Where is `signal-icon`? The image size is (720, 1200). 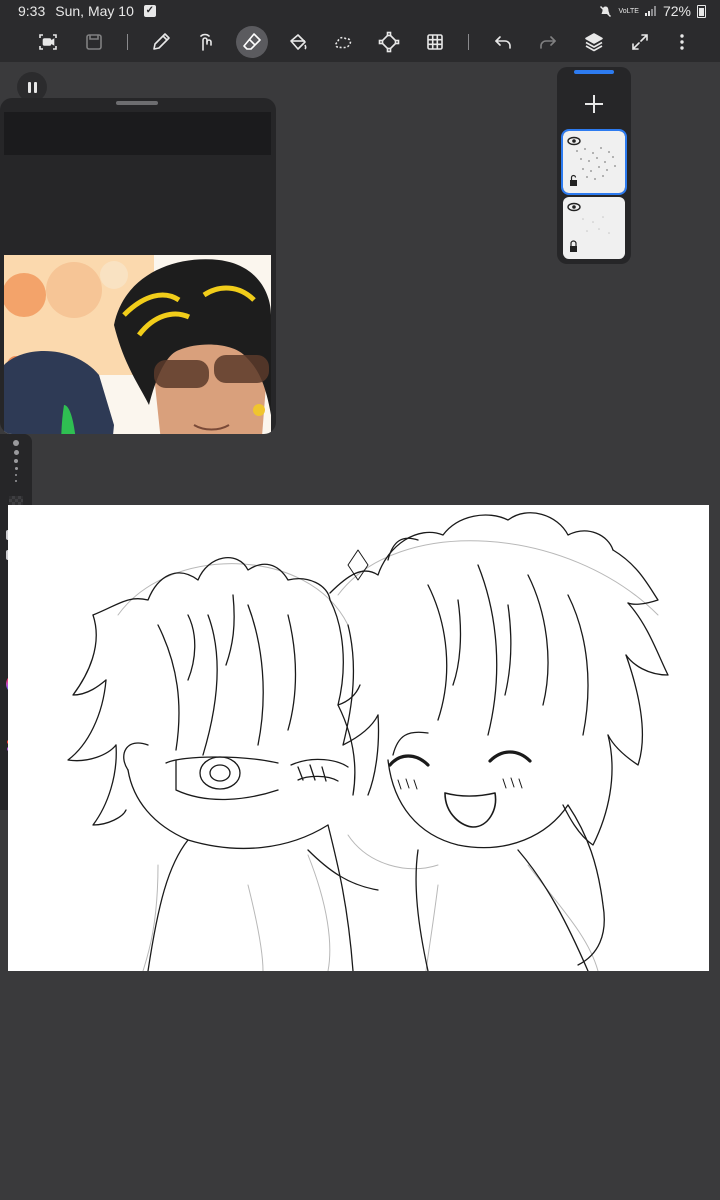
signal-icon is located at coordinates (650, 11).